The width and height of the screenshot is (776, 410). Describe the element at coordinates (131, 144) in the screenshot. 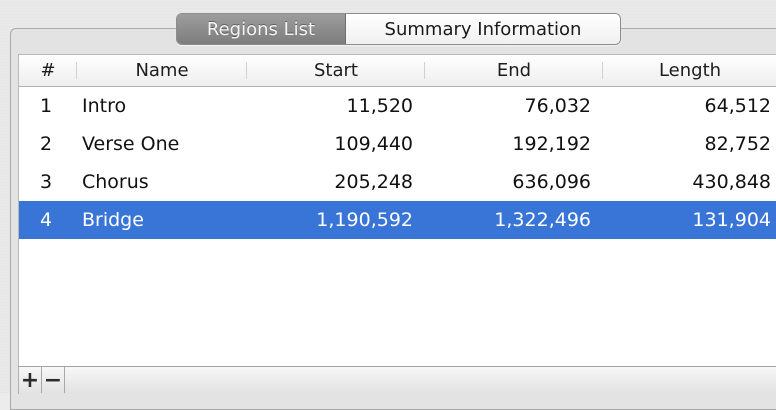

I see `cell-name: Verse One` at that location.